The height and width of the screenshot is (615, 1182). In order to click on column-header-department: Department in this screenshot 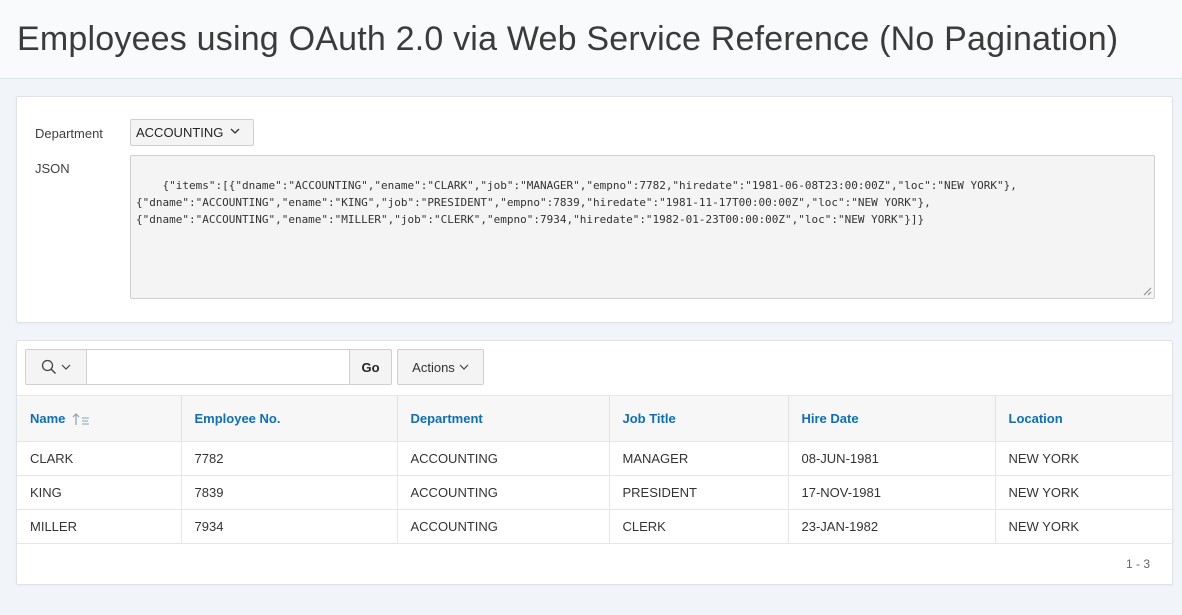, I will do `click(502, 418)`.